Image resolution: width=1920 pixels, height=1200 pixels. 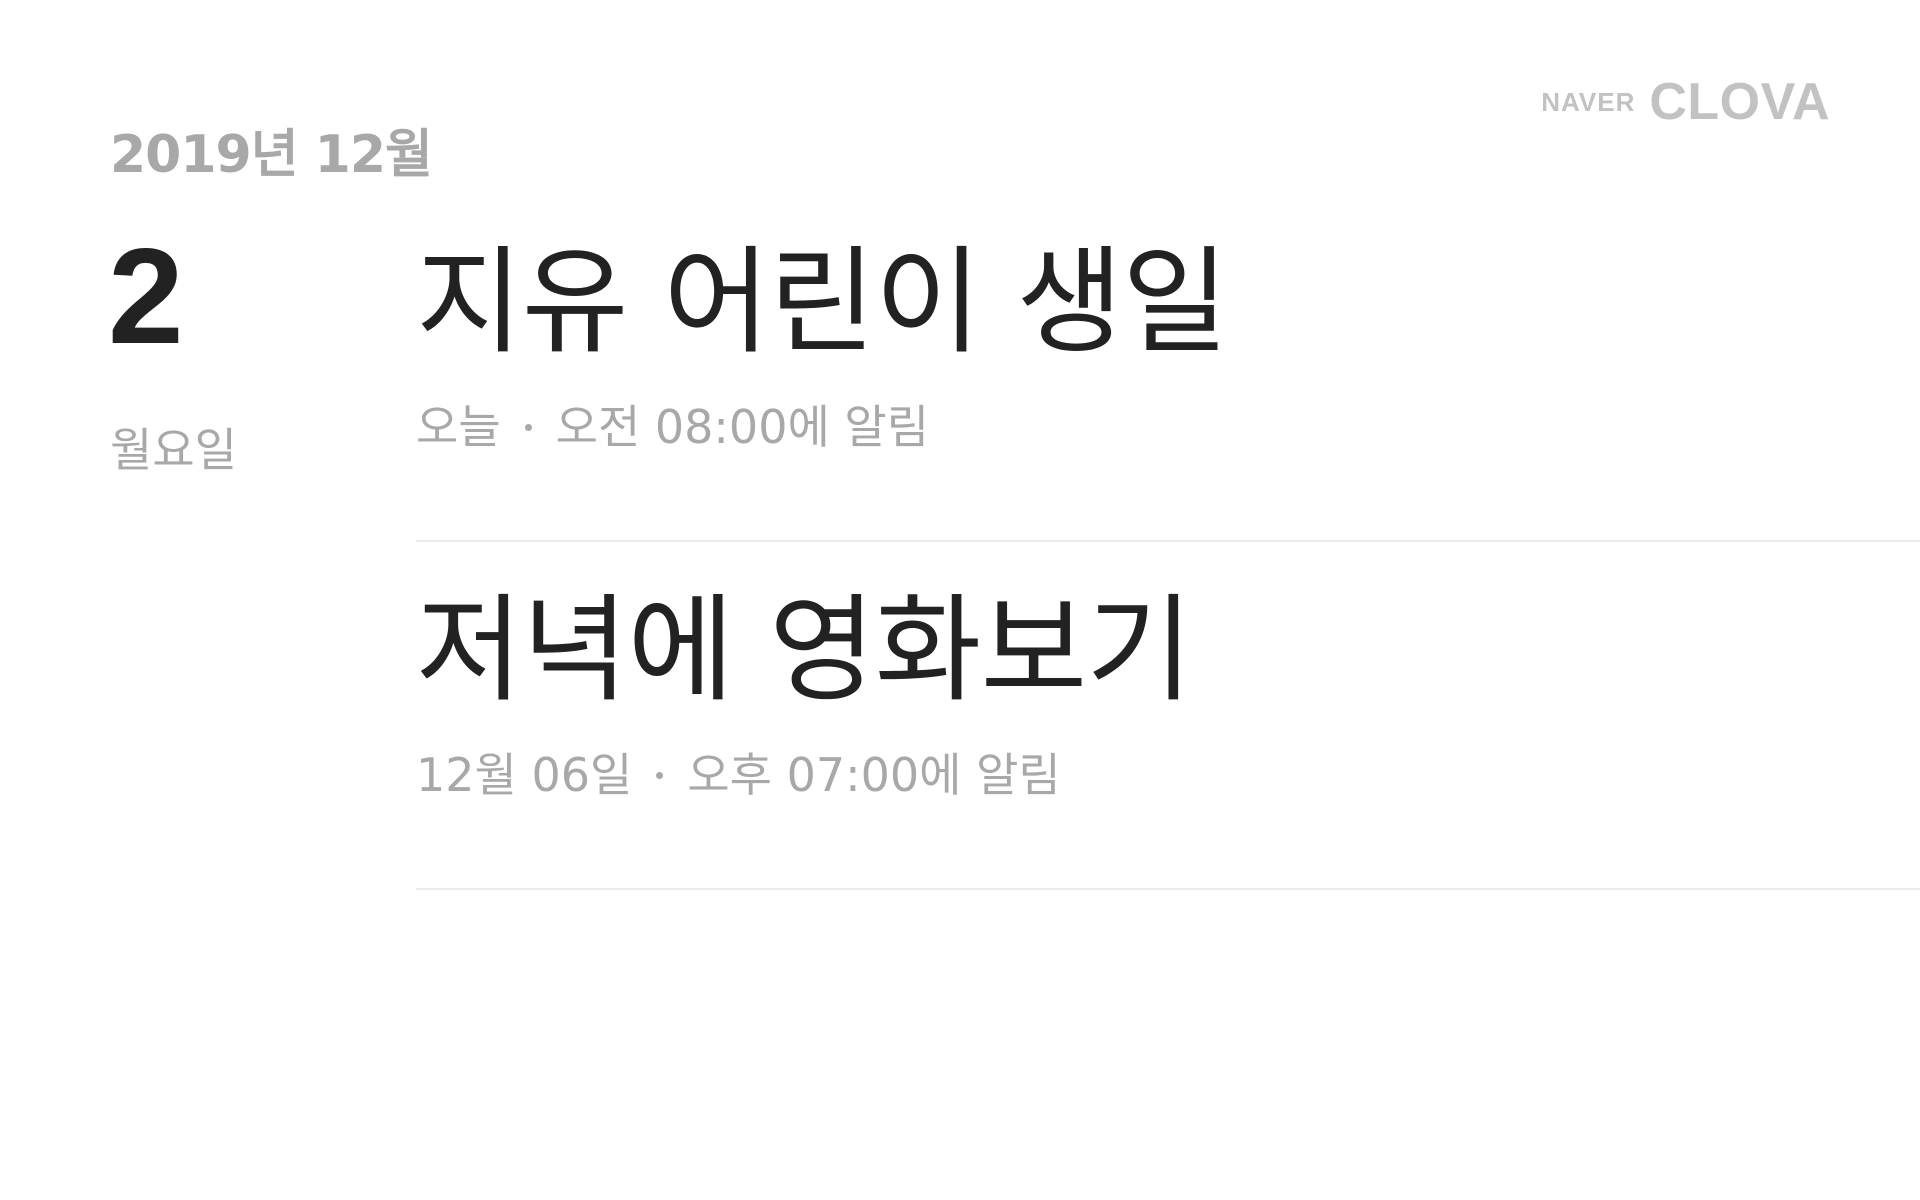 I want to click on event-alarm: 오전 08:00에 알림, so click(x=742, y=427).